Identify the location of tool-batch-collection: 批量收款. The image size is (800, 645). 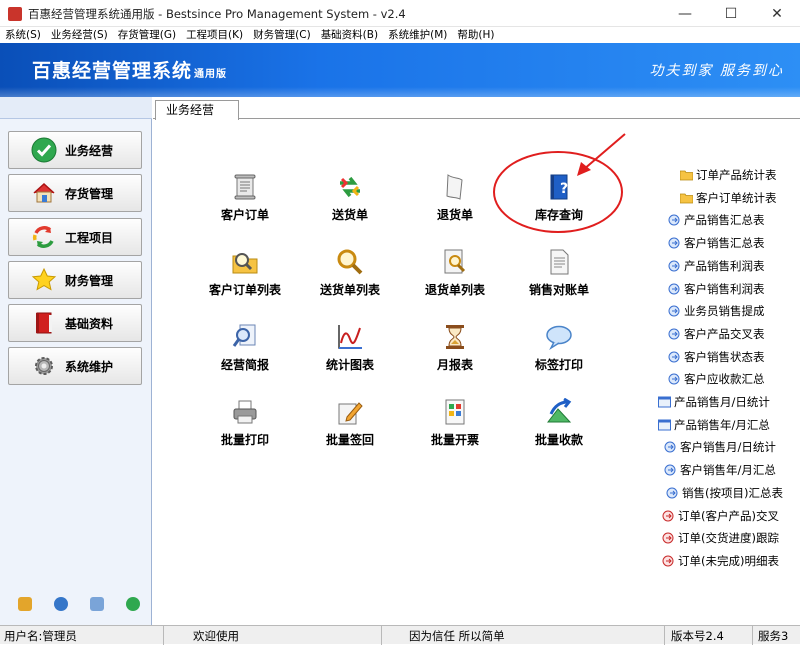
(559, 422).